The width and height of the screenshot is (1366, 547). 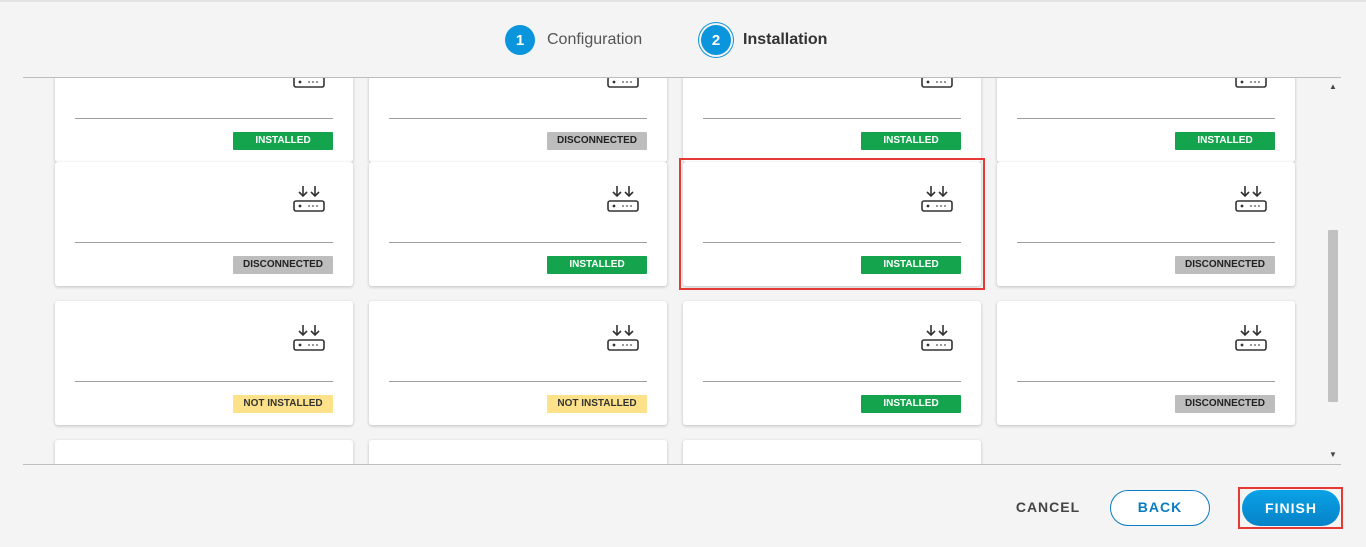 I want to click on finish-button: FINISH, so click(x=1291, y=508).